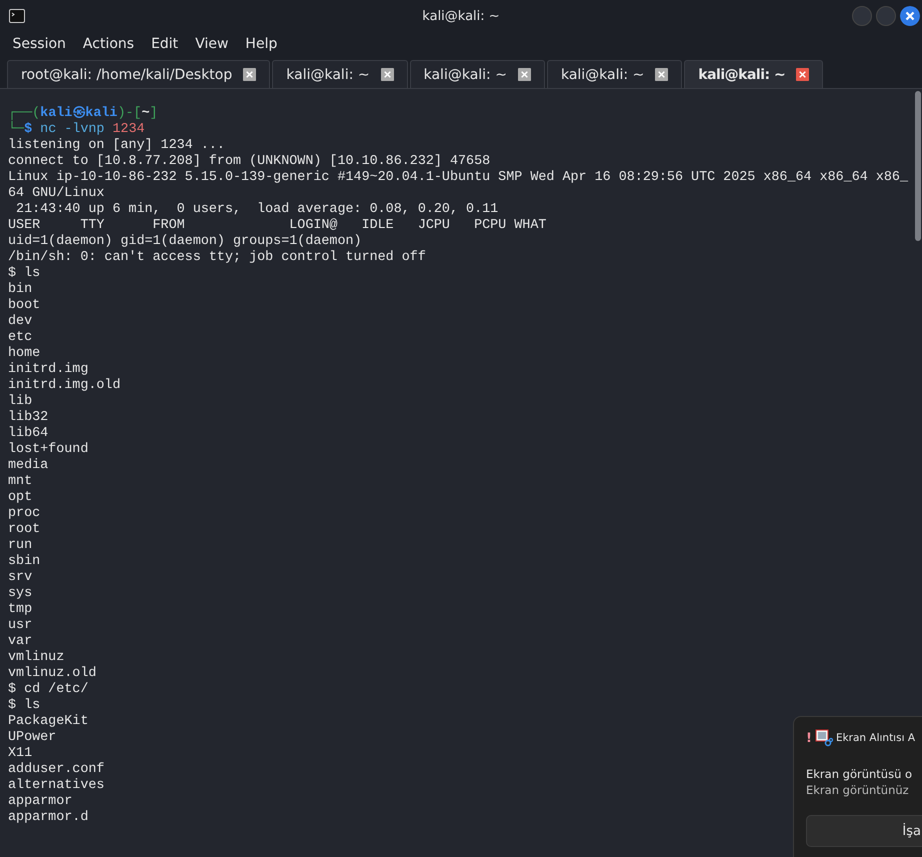 The image size is (922, 857). Describe the element at coordinates (146, 113) in the screenshot. I see `prompt-directory: ~` at that location.